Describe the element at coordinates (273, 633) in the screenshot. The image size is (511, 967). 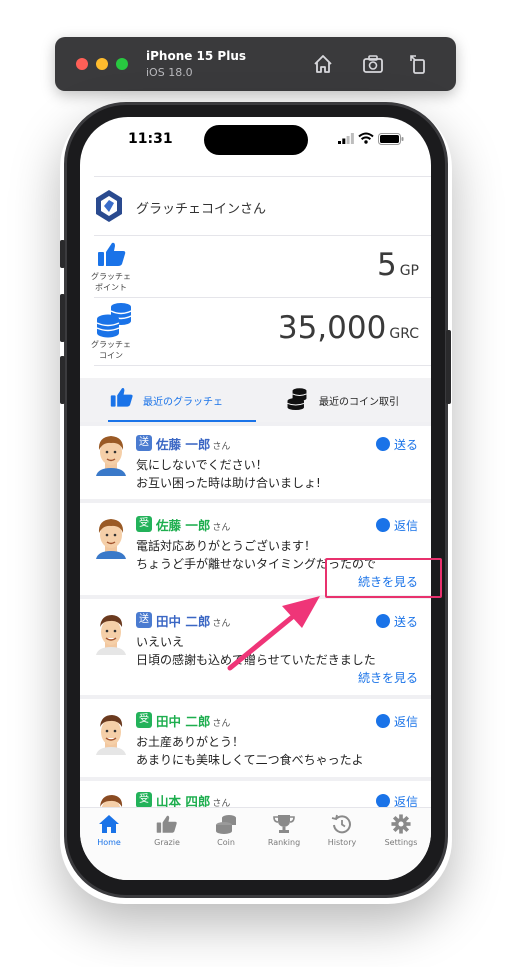
I see `annotation-arrow` at that location.